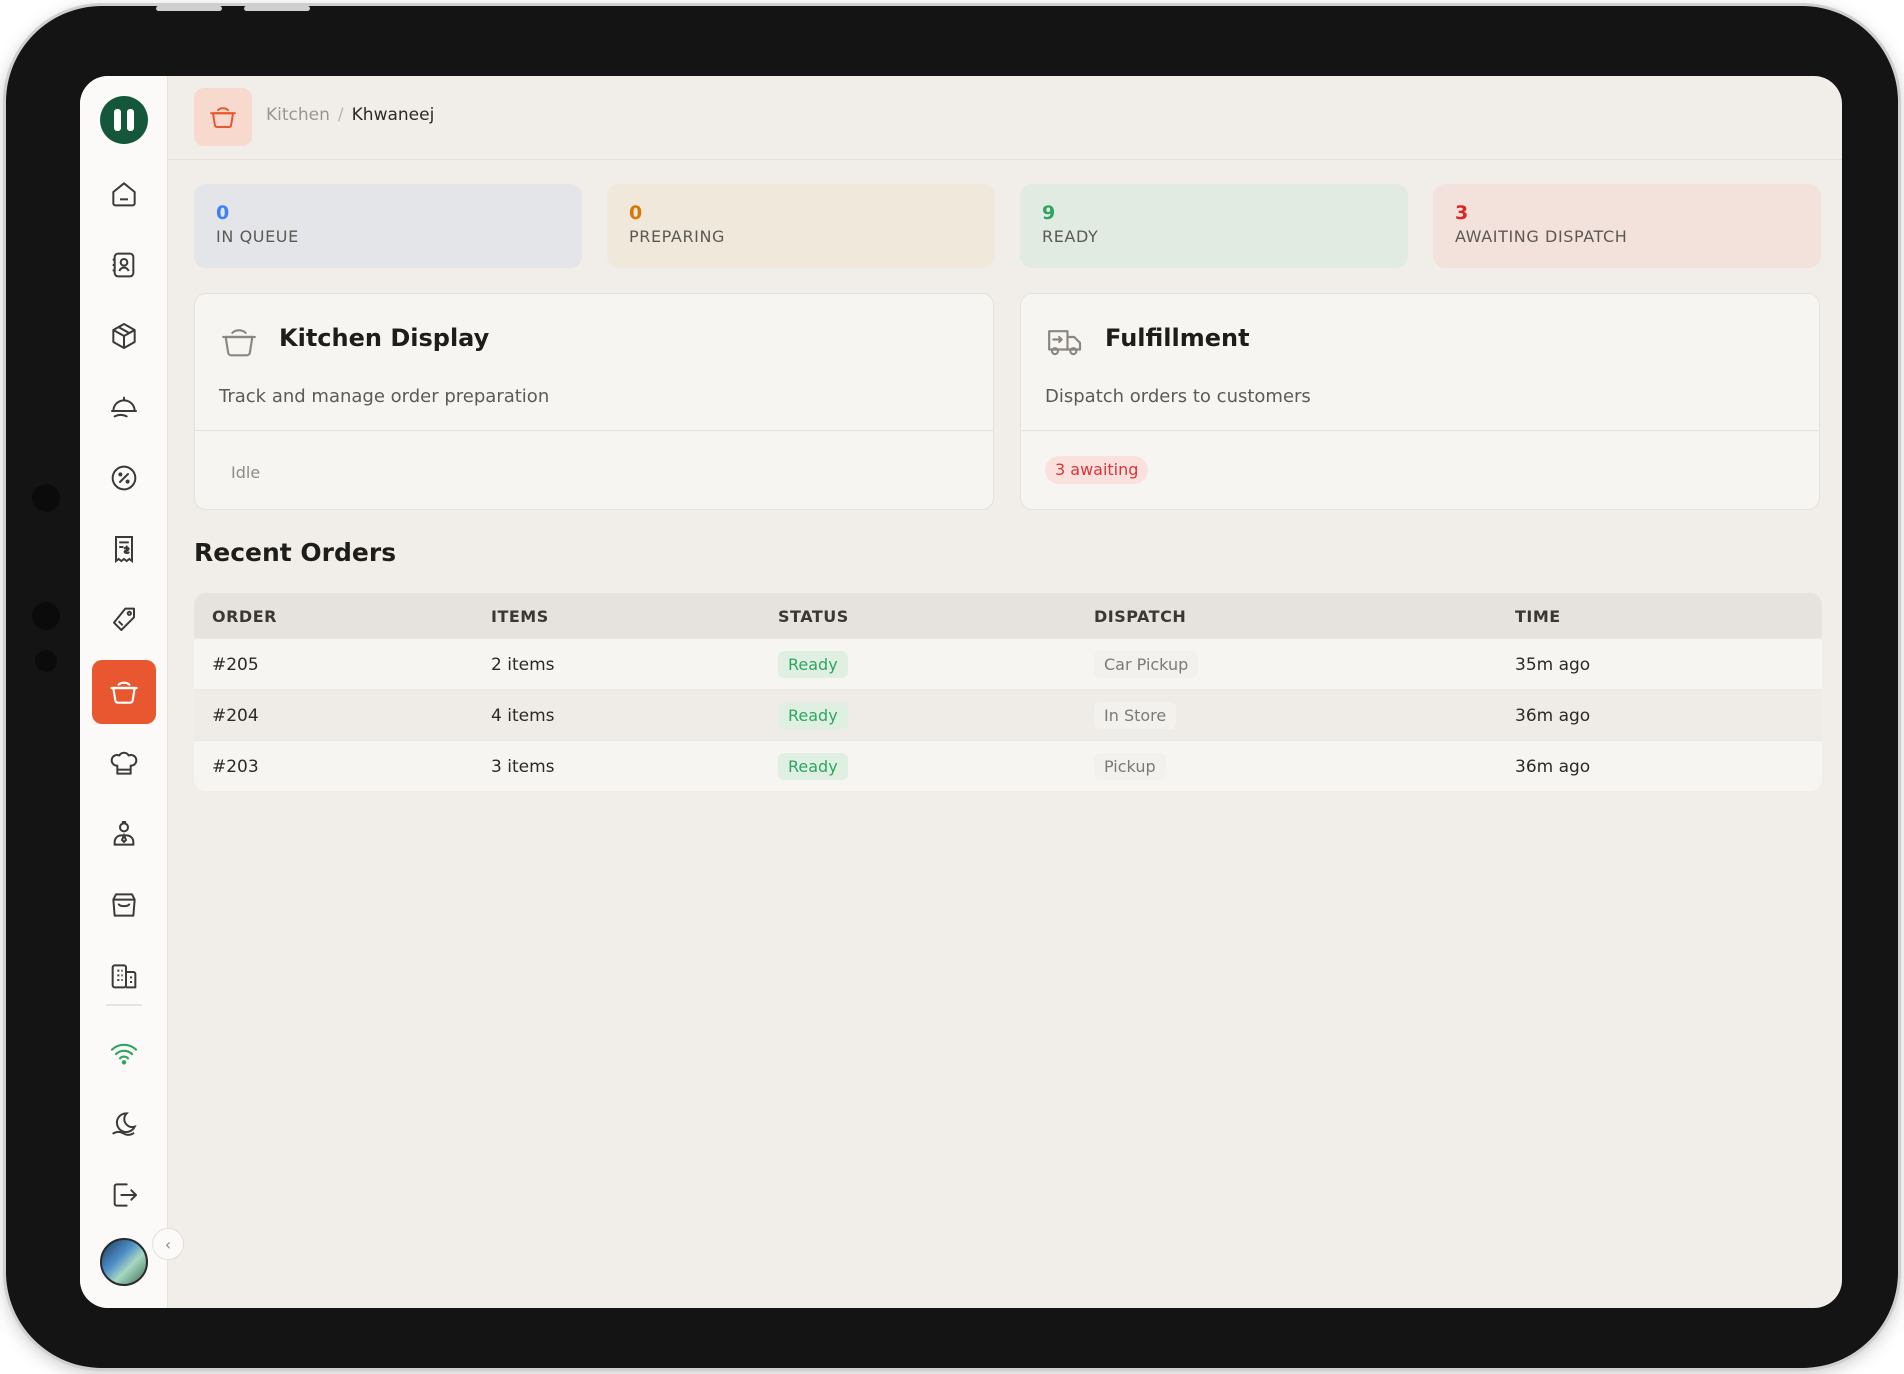  What do you see at coordinates (350, 115) in the screenshot?
I see `breadcrumb: Kitchen / Khwaneej` at bounding box center [350, 115].